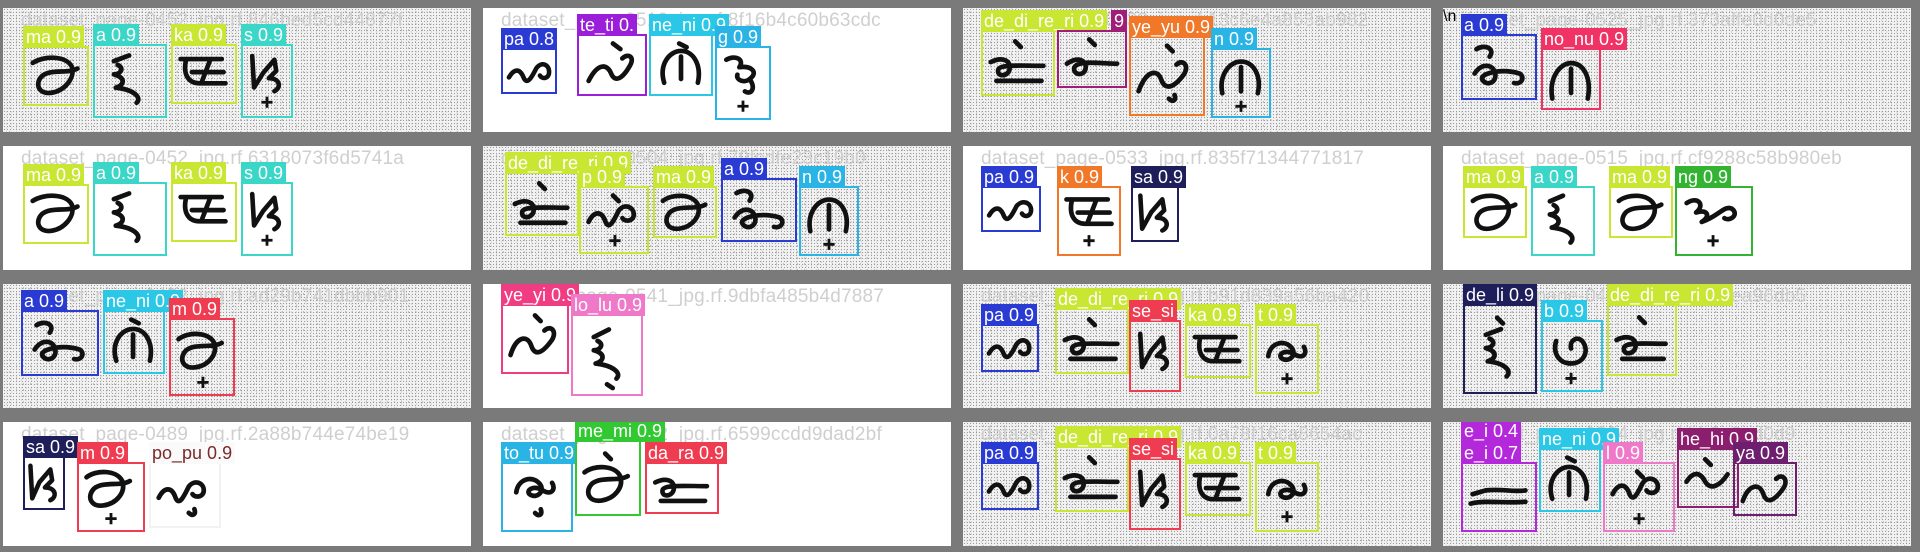 The width and height of the screenshot is (1920, 552). Describe the element at coordinates (540, 295) in the screenshot. I see `detection-label: ye_yi 0.9` at that location.